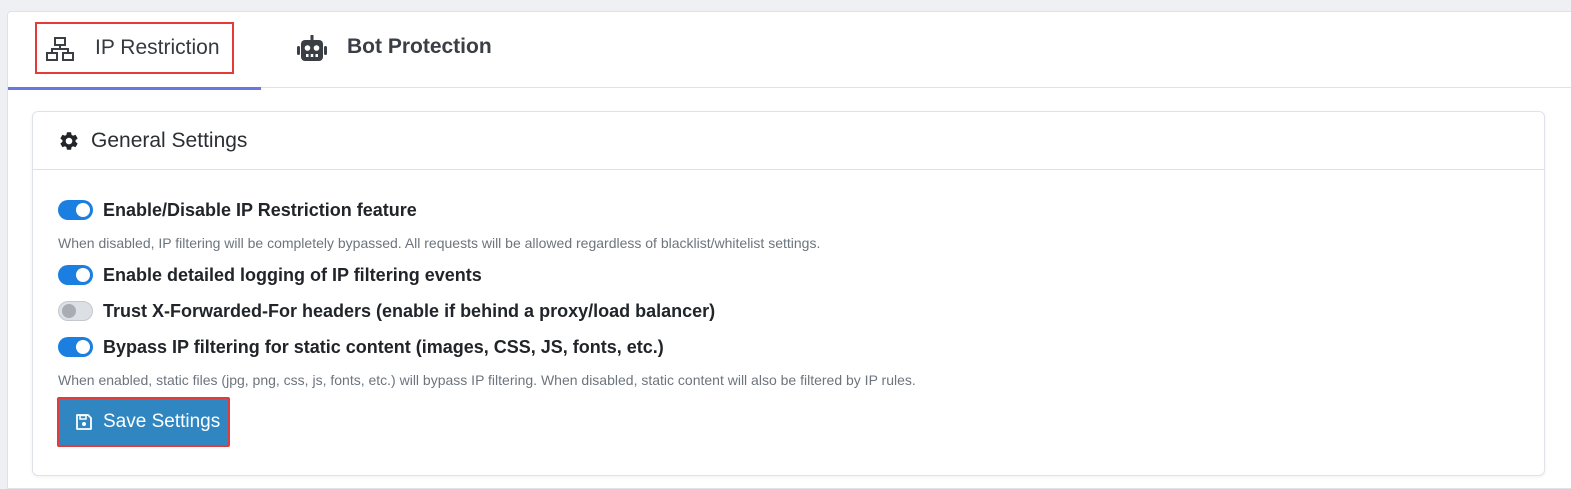  Describe the element at coordinates (169, 140) in the screenshot. I see `card-title: General Settings` at that location.